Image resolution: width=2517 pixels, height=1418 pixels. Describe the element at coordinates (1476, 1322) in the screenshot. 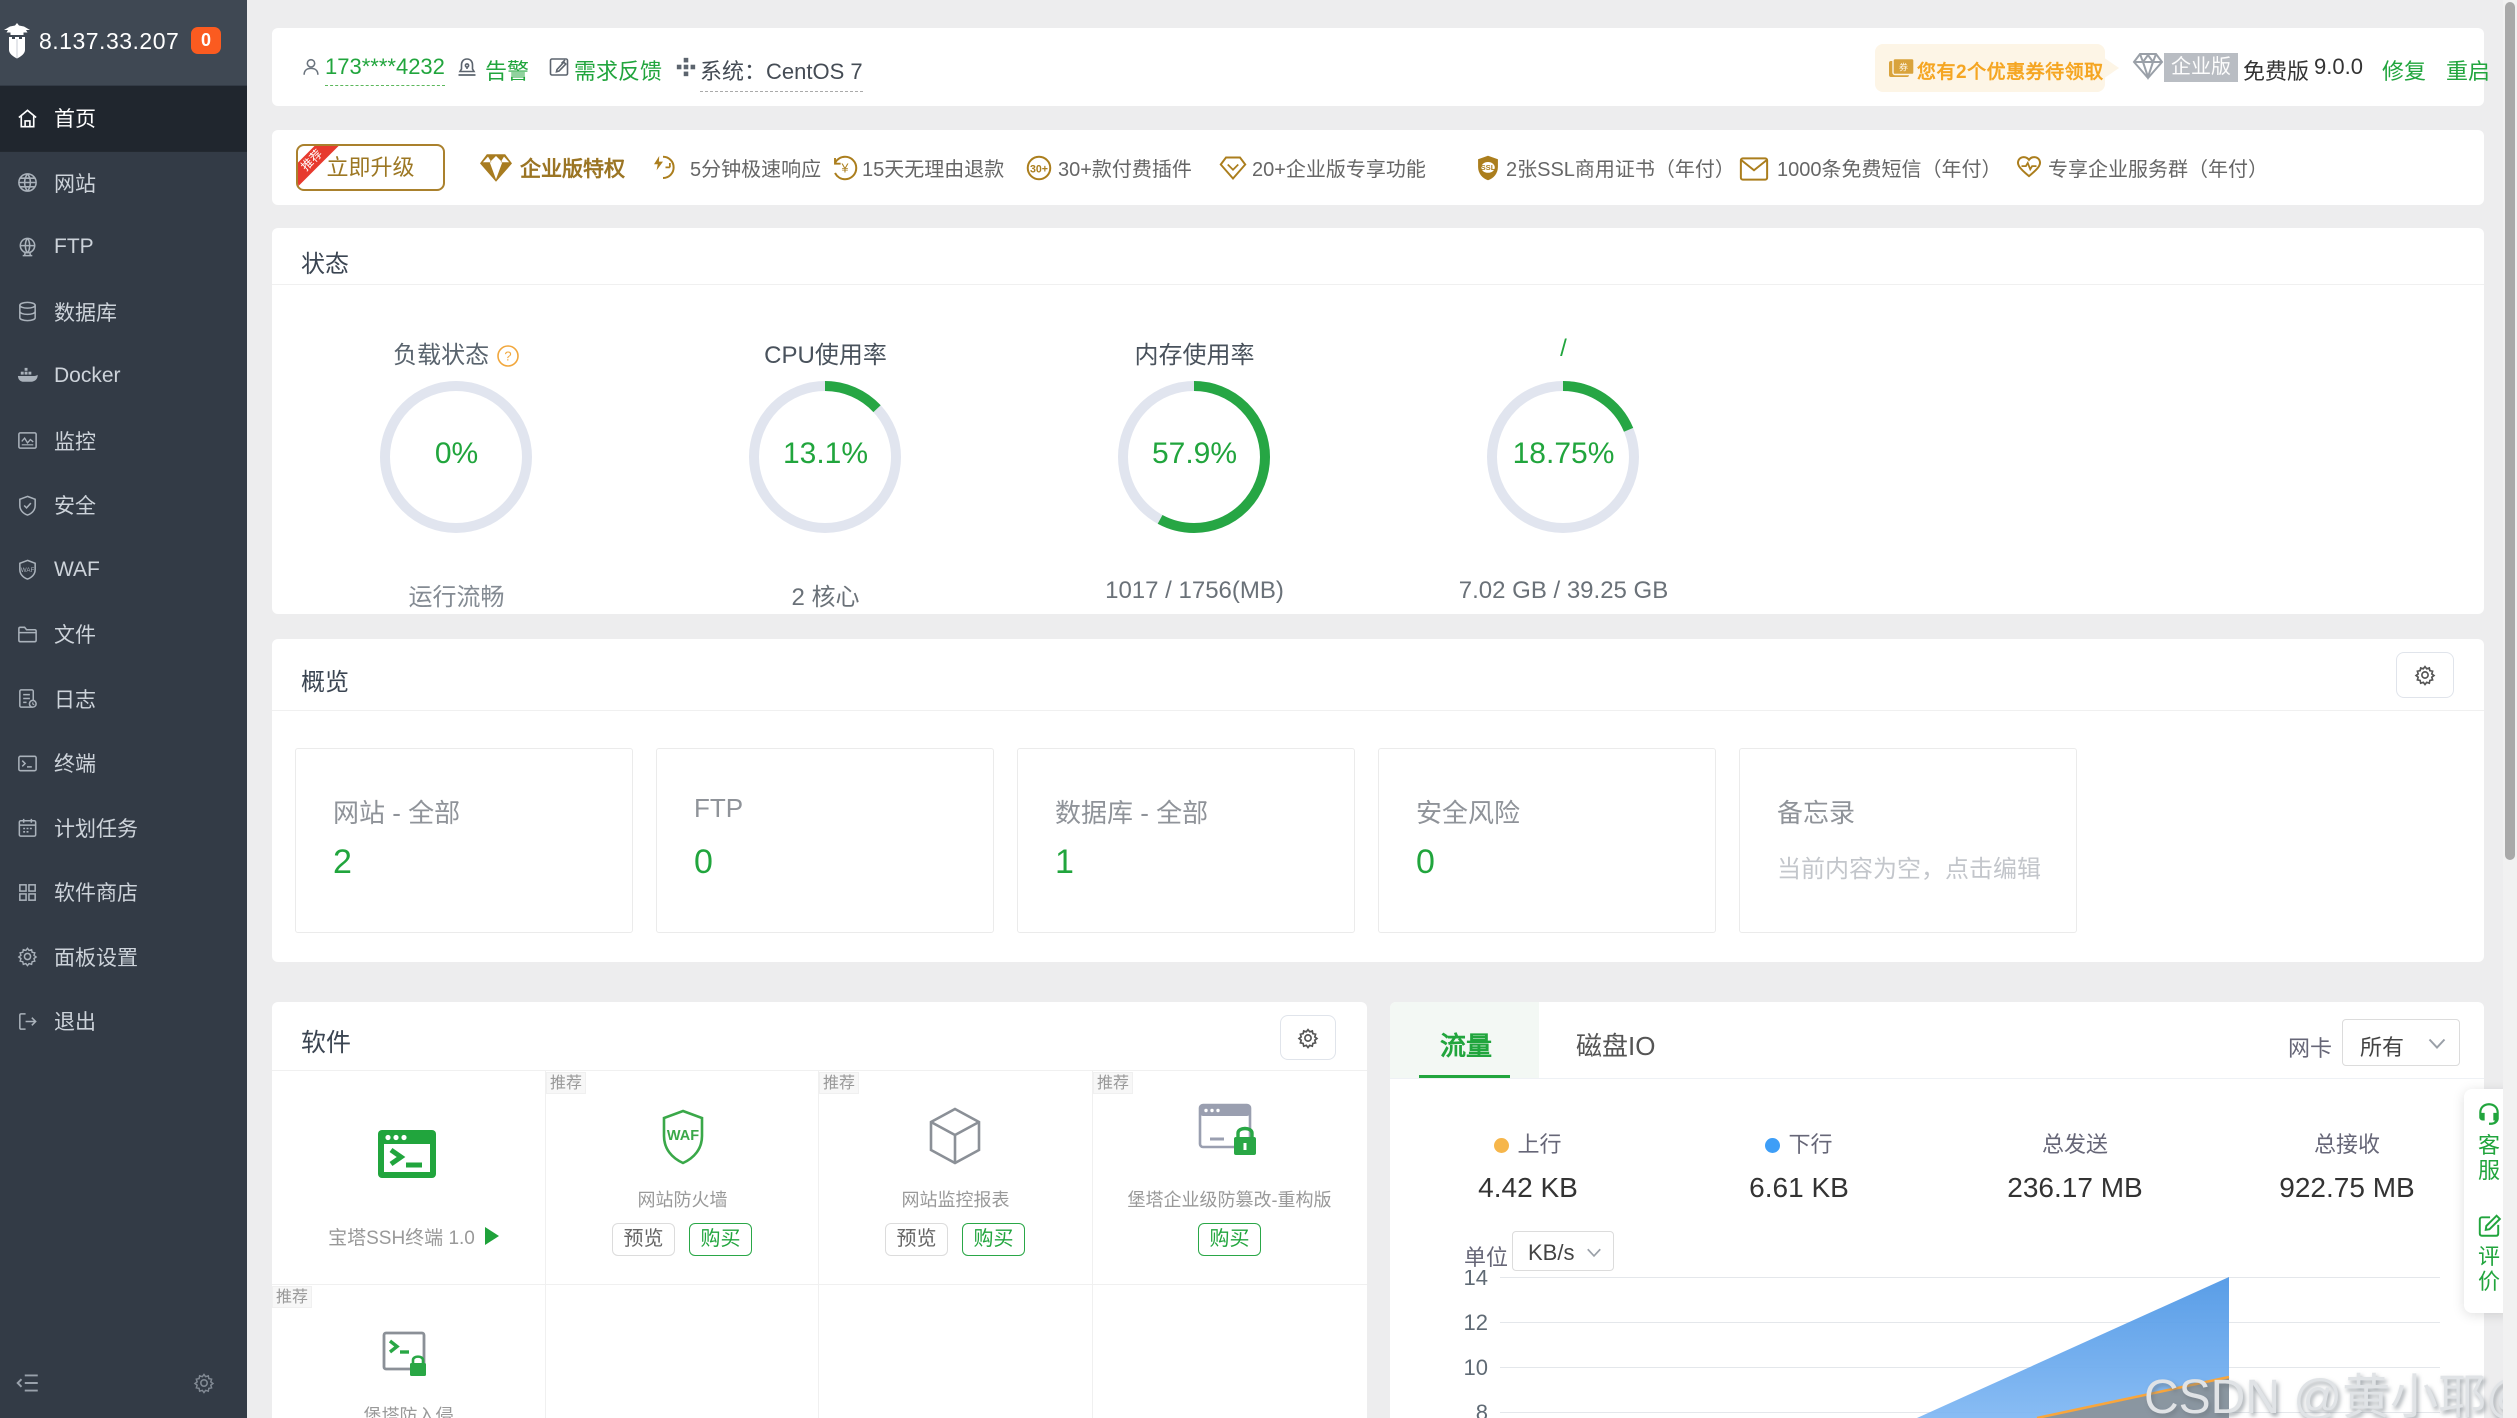

I see `svg-text: 12` at that location.